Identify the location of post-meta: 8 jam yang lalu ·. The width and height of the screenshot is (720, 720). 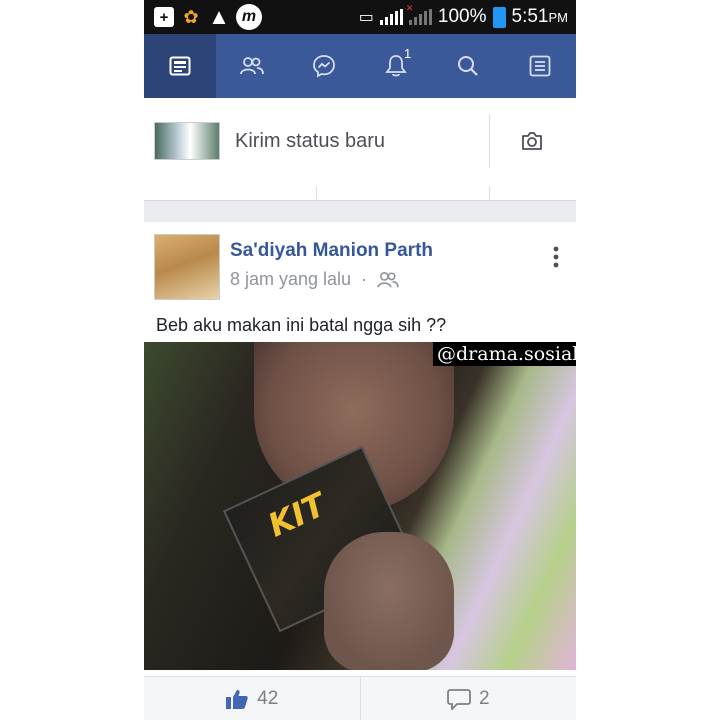
(314, 279).